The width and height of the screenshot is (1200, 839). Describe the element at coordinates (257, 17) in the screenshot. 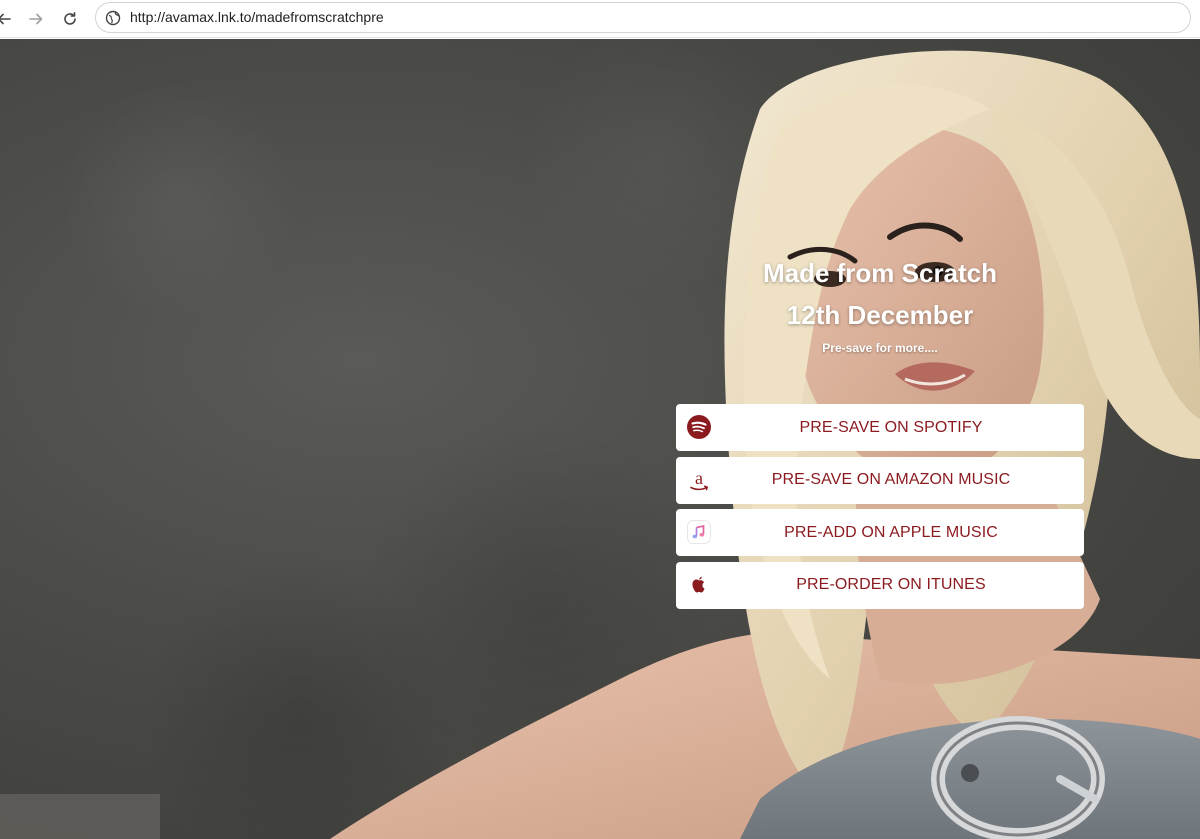

I see `url-text: http://avamax.lnk.to/madefromscratchpre` at that location.